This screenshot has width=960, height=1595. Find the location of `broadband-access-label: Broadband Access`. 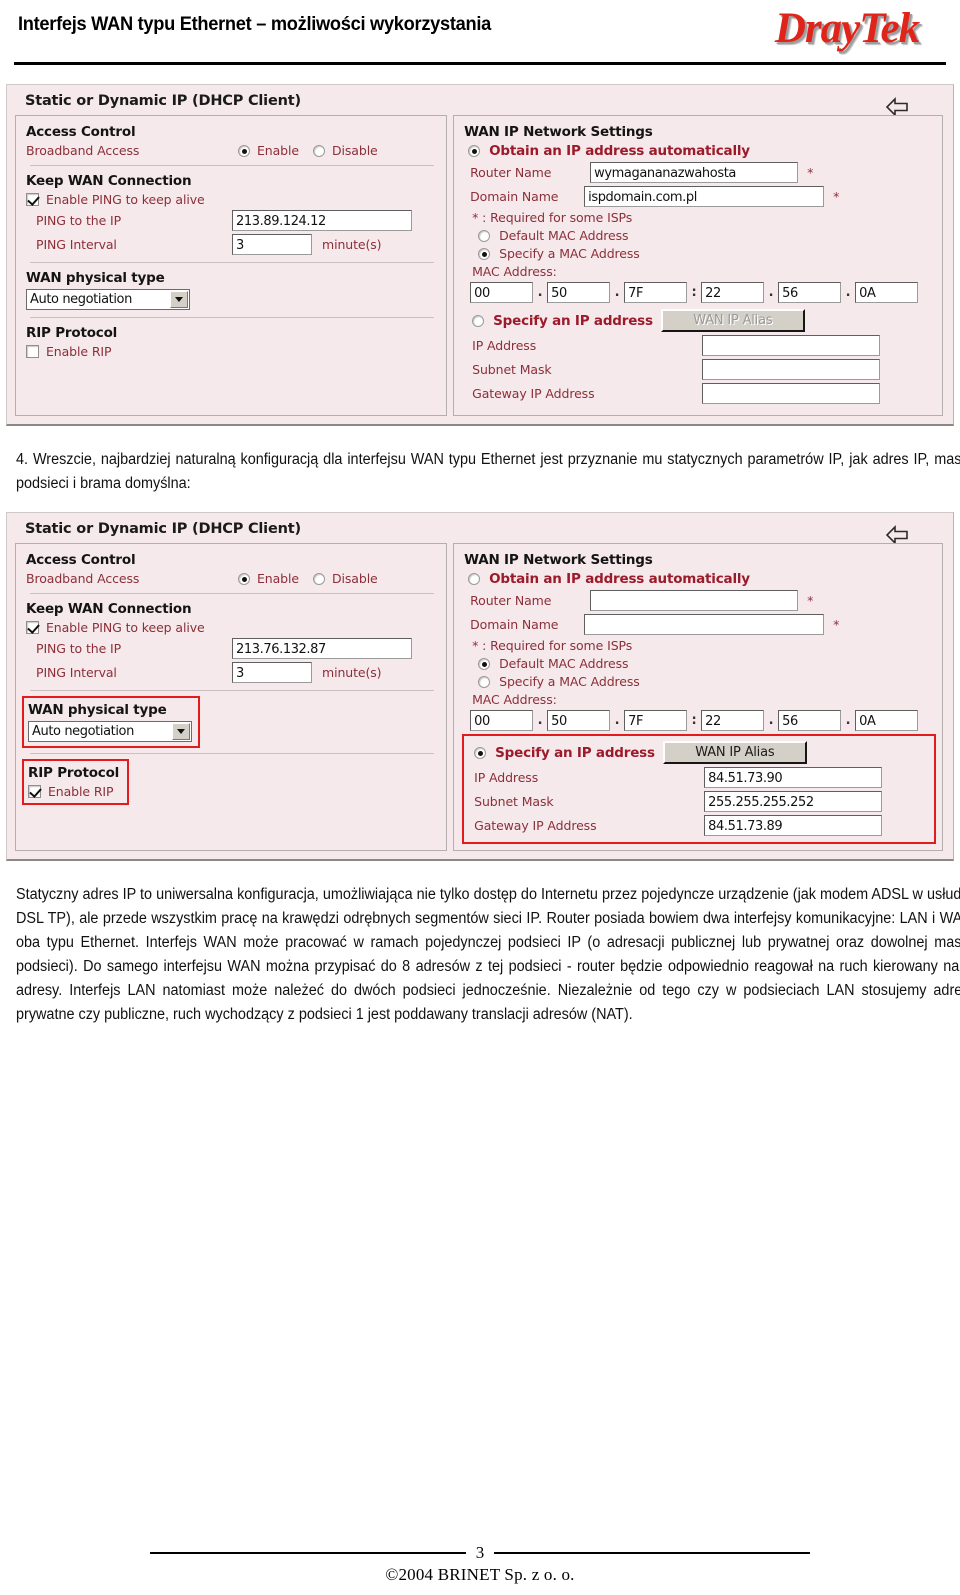

broadband-access-label: Broadband Access is located at coordinates (83, 150).